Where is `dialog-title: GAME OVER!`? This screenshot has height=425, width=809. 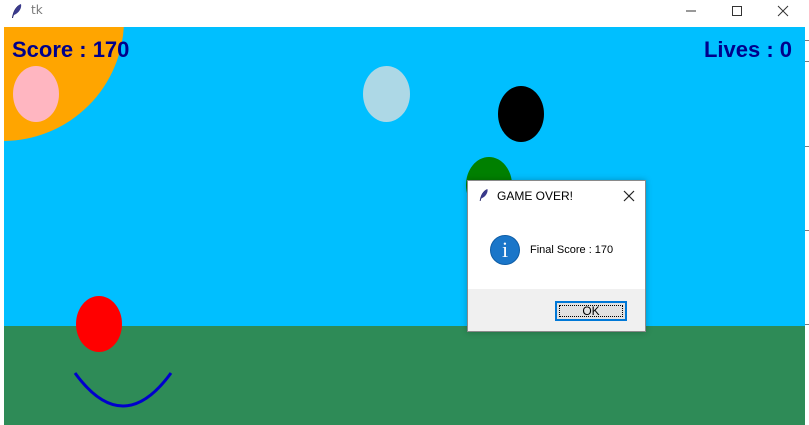 dialog-title: GAME OVER! is located at coordinates (535, 196).